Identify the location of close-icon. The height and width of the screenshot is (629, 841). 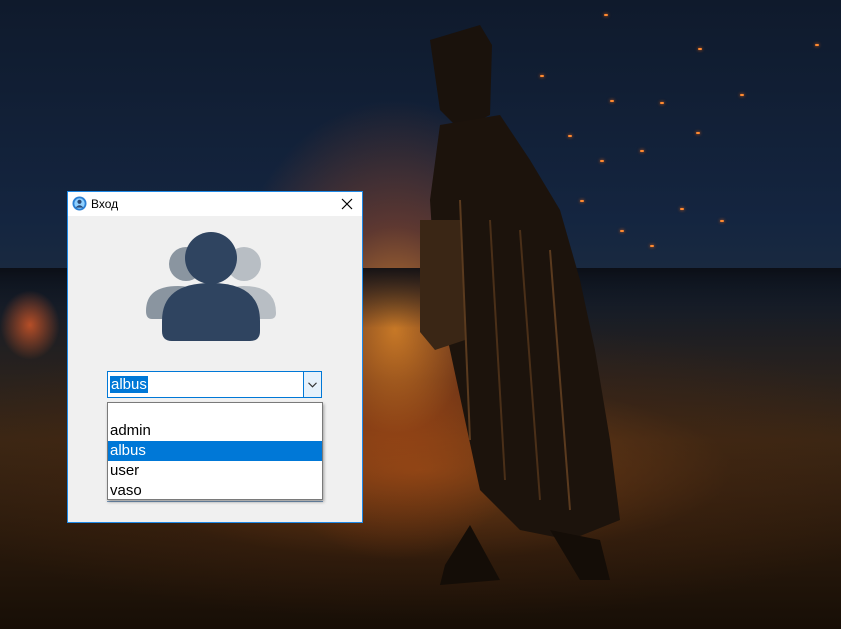
(347, 204).